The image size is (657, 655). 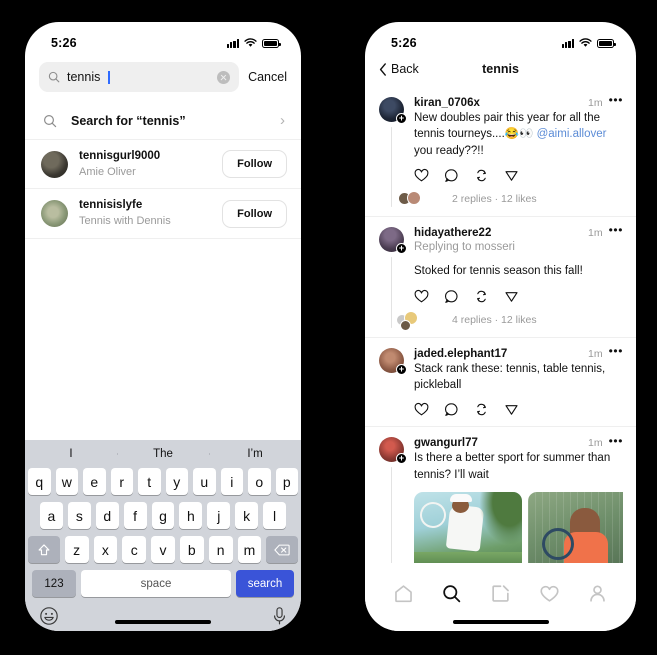 What do you see at coordinates (176, 481) in the screenshot?
I see `key-y: y` at bounding box center [176, 481].